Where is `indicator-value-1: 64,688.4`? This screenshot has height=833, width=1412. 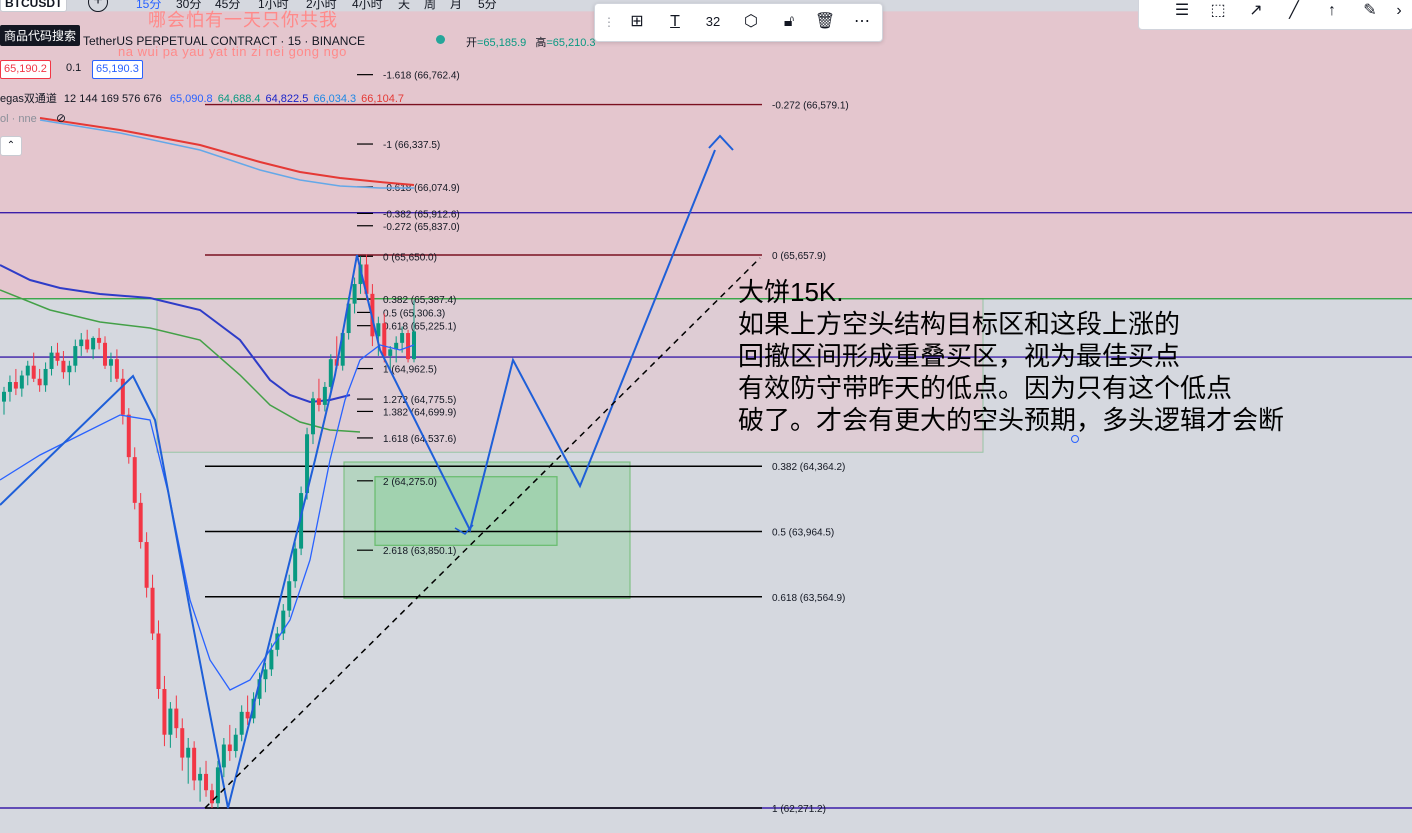
indicator-value-1: 64,688.4 is located at coordinates (239, 99).